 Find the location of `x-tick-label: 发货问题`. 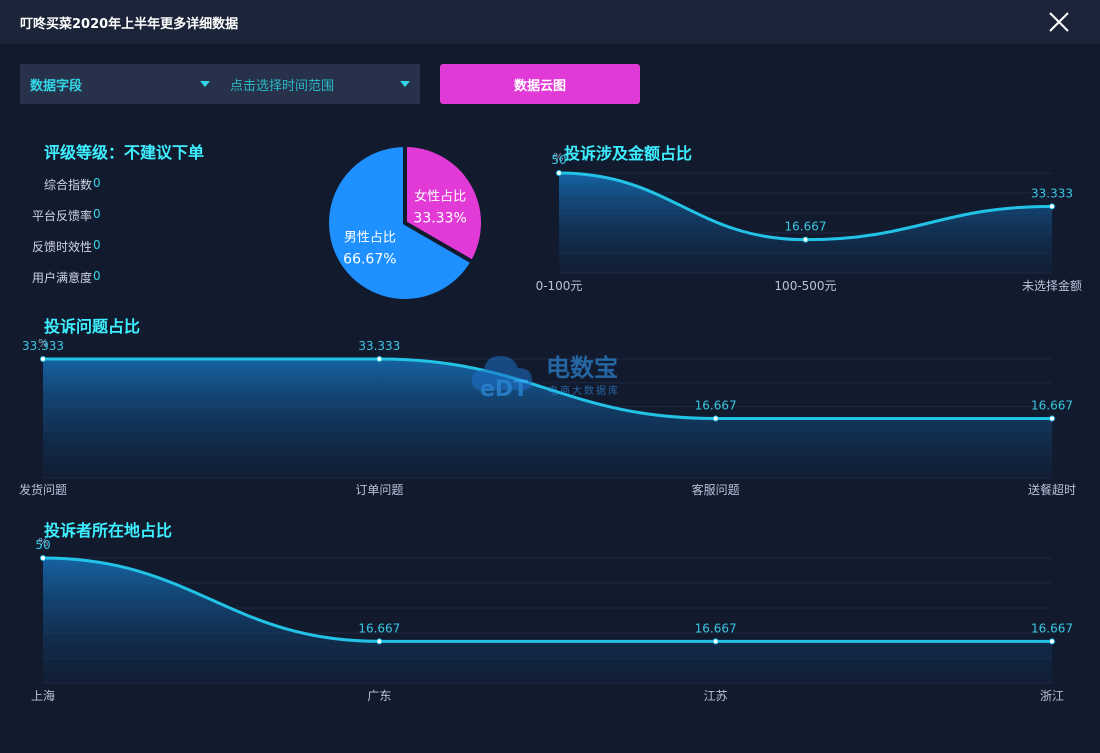

x-tick-label: 发货问题 is located at coordinates (43, 489).